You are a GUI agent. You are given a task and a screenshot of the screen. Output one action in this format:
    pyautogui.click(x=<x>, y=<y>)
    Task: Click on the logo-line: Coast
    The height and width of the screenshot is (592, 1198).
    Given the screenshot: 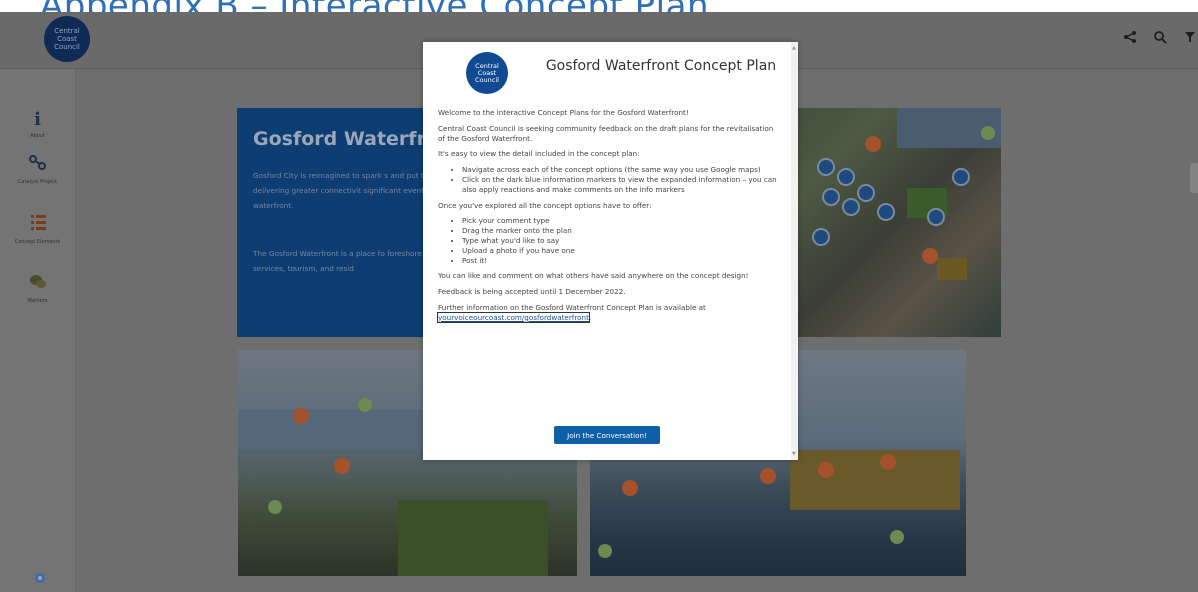 What is the action you would take?
    pyautogui.click(x=67, y=39)
    